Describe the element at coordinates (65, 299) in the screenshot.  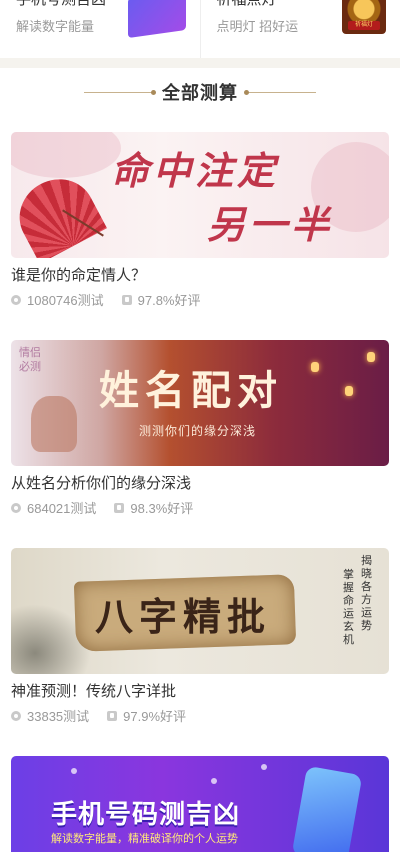
I see `test-count-text: 1080746测试` at that location.